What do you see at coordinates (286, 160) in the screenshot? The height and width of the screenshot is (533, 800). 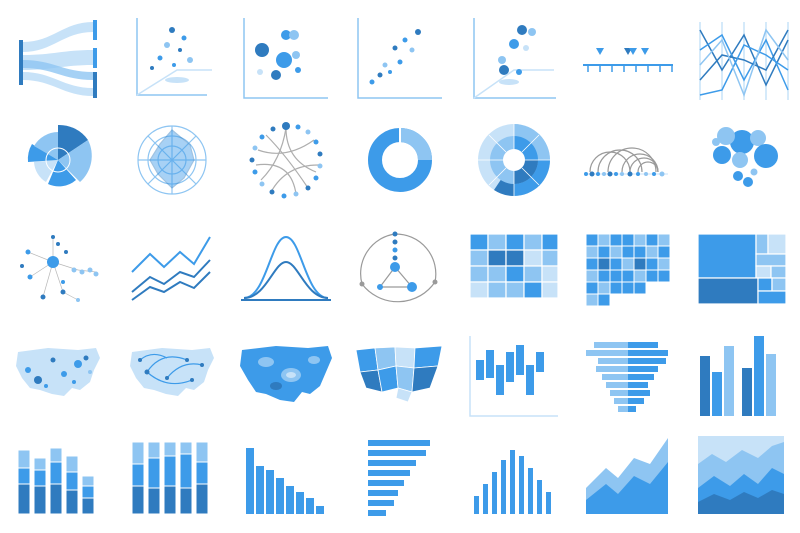 I see `chord-diagram-icon` at bounding box center [286, 160].